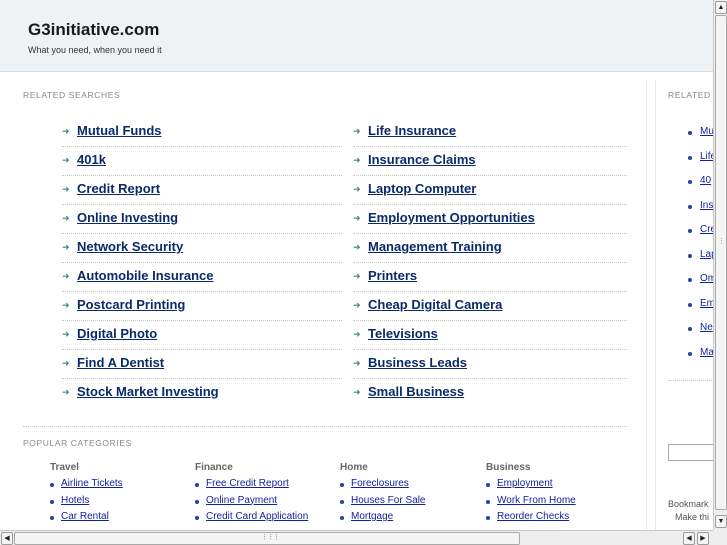 This screenshot has width=727, height=545. What do you see at coordinates (720, 537) in the screenshot?
I see `scrollbar-corner` at bounding box center [720, 537].